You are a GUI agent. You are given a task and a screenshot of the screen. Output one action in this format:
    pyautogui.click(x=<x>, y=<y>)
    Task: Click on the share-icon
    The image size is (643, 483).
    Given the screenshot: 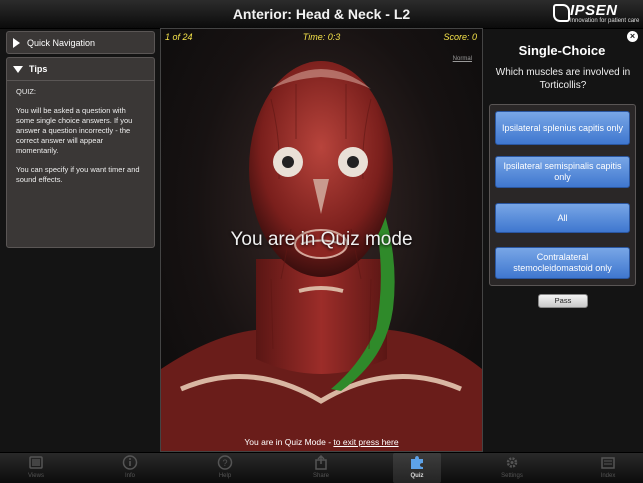 What is the action you would take?
    pyautogui.click(x=321, y=462)
    